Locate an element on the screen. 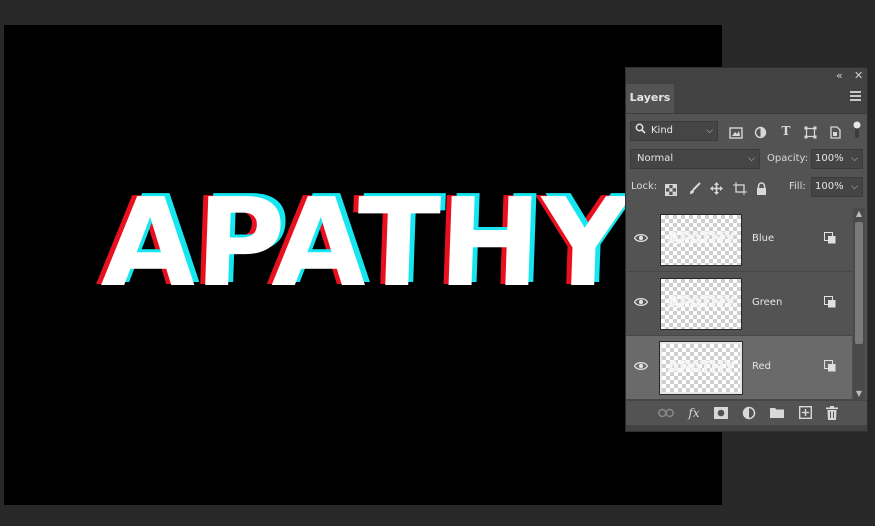 The height and width of the screenshot is (526, 875). magnifier-icon is located at coordinates (640, 131).